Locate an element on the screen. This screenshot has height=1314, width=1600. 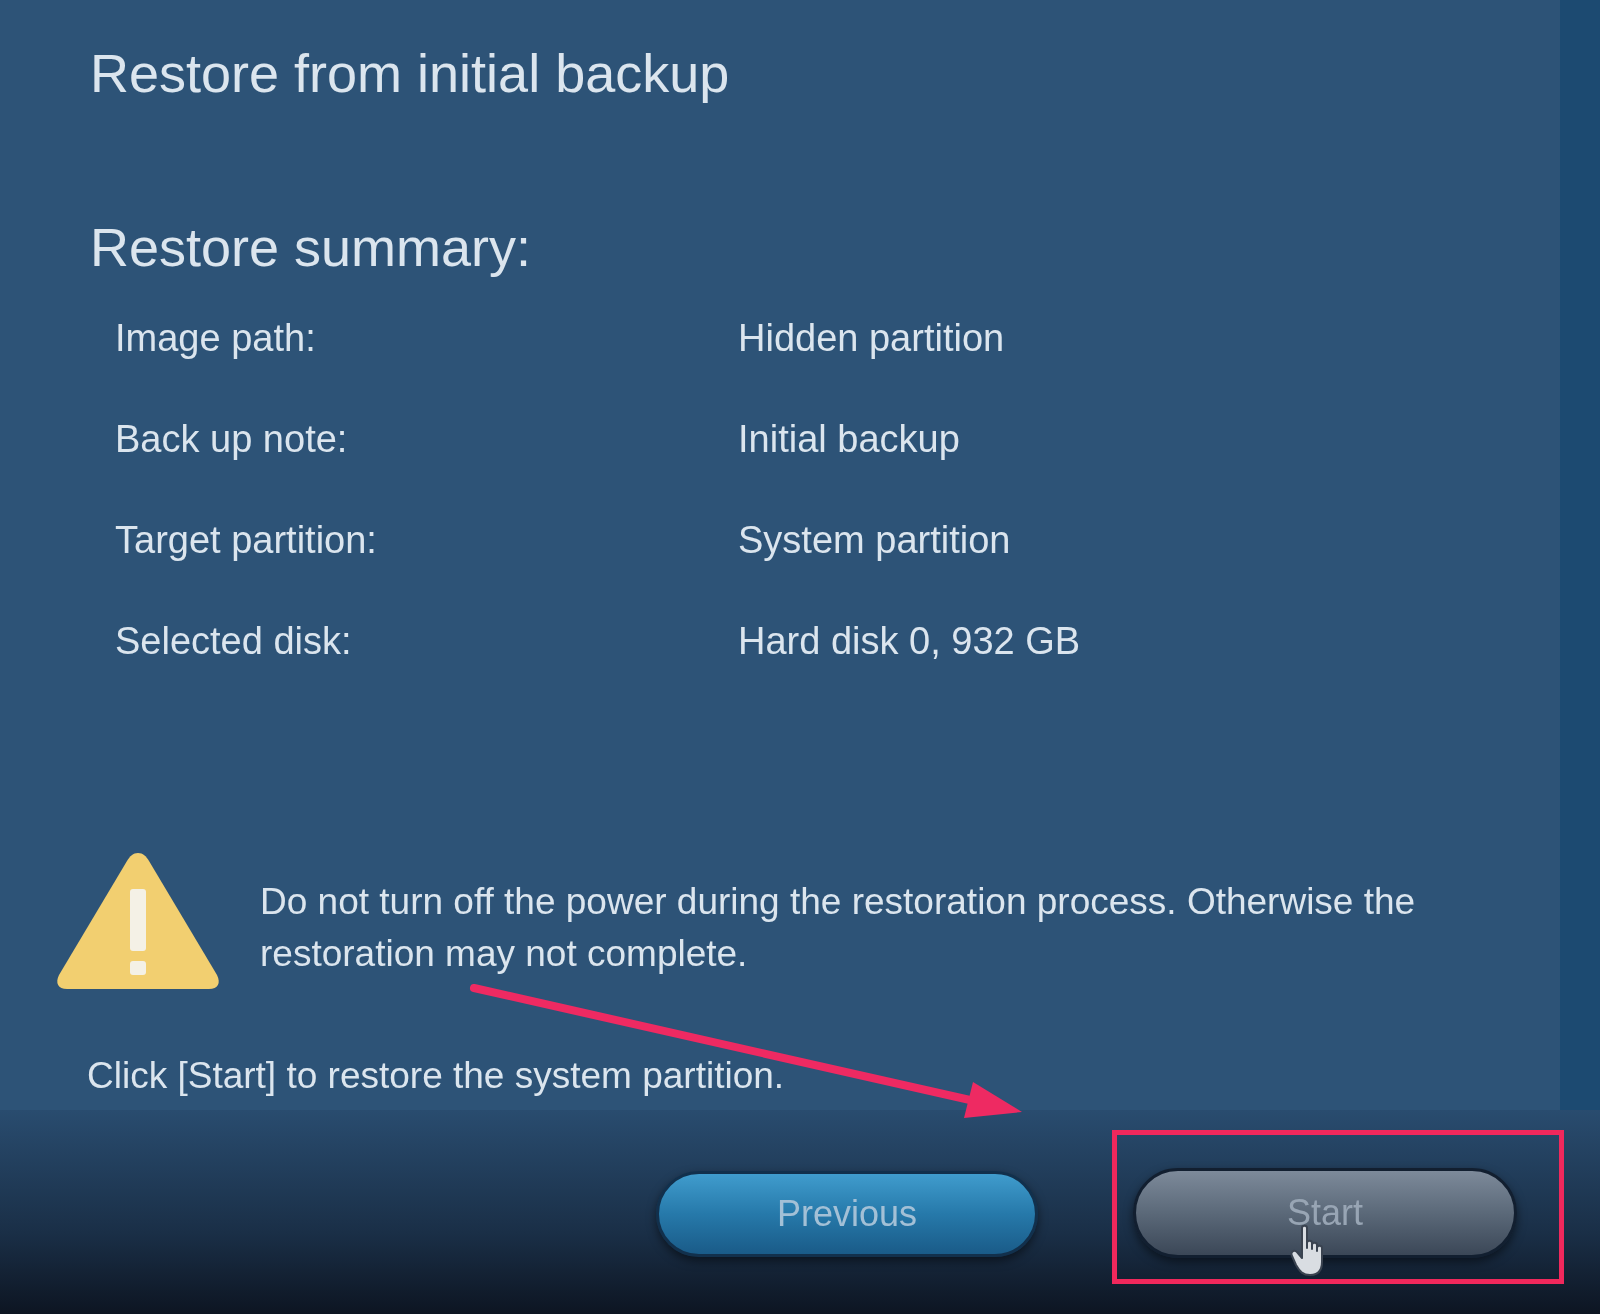
page-title: Restore from initial backup is located at coordinates (410, 73).